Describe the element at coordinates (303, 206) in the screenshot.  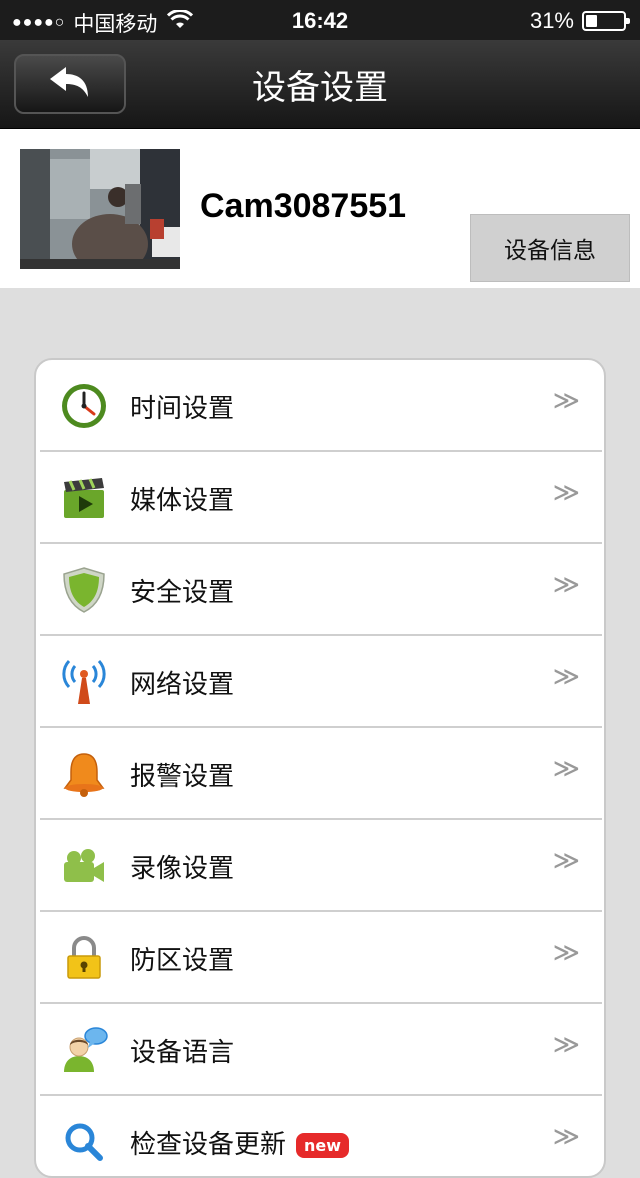
I see `device-name: Cam3087551` at that location.